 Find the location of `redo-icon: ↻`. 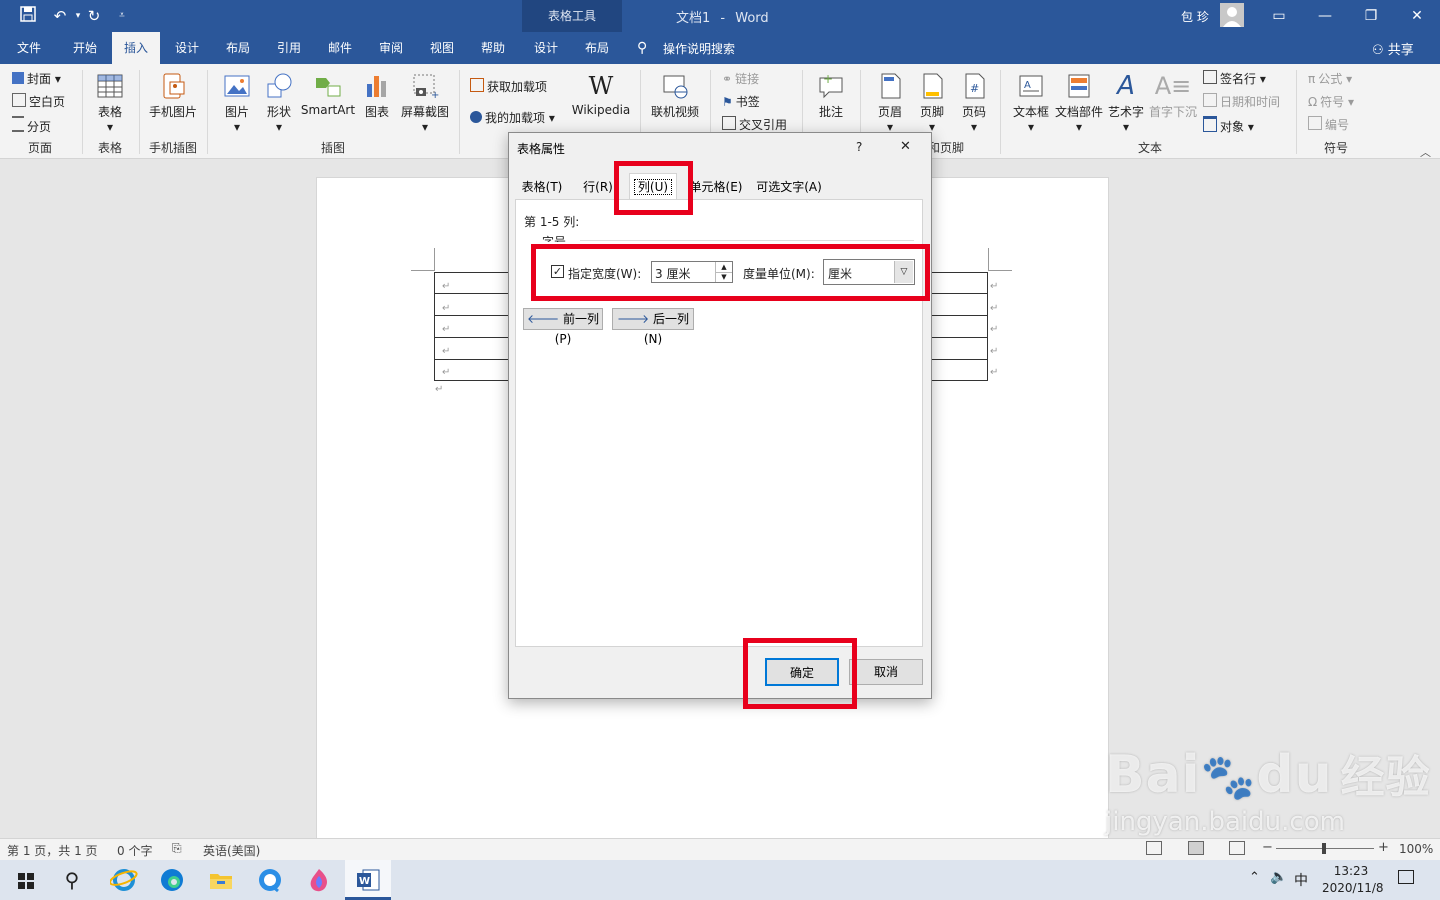

redo-icon: ↻ is located at coordinates (94, 16).